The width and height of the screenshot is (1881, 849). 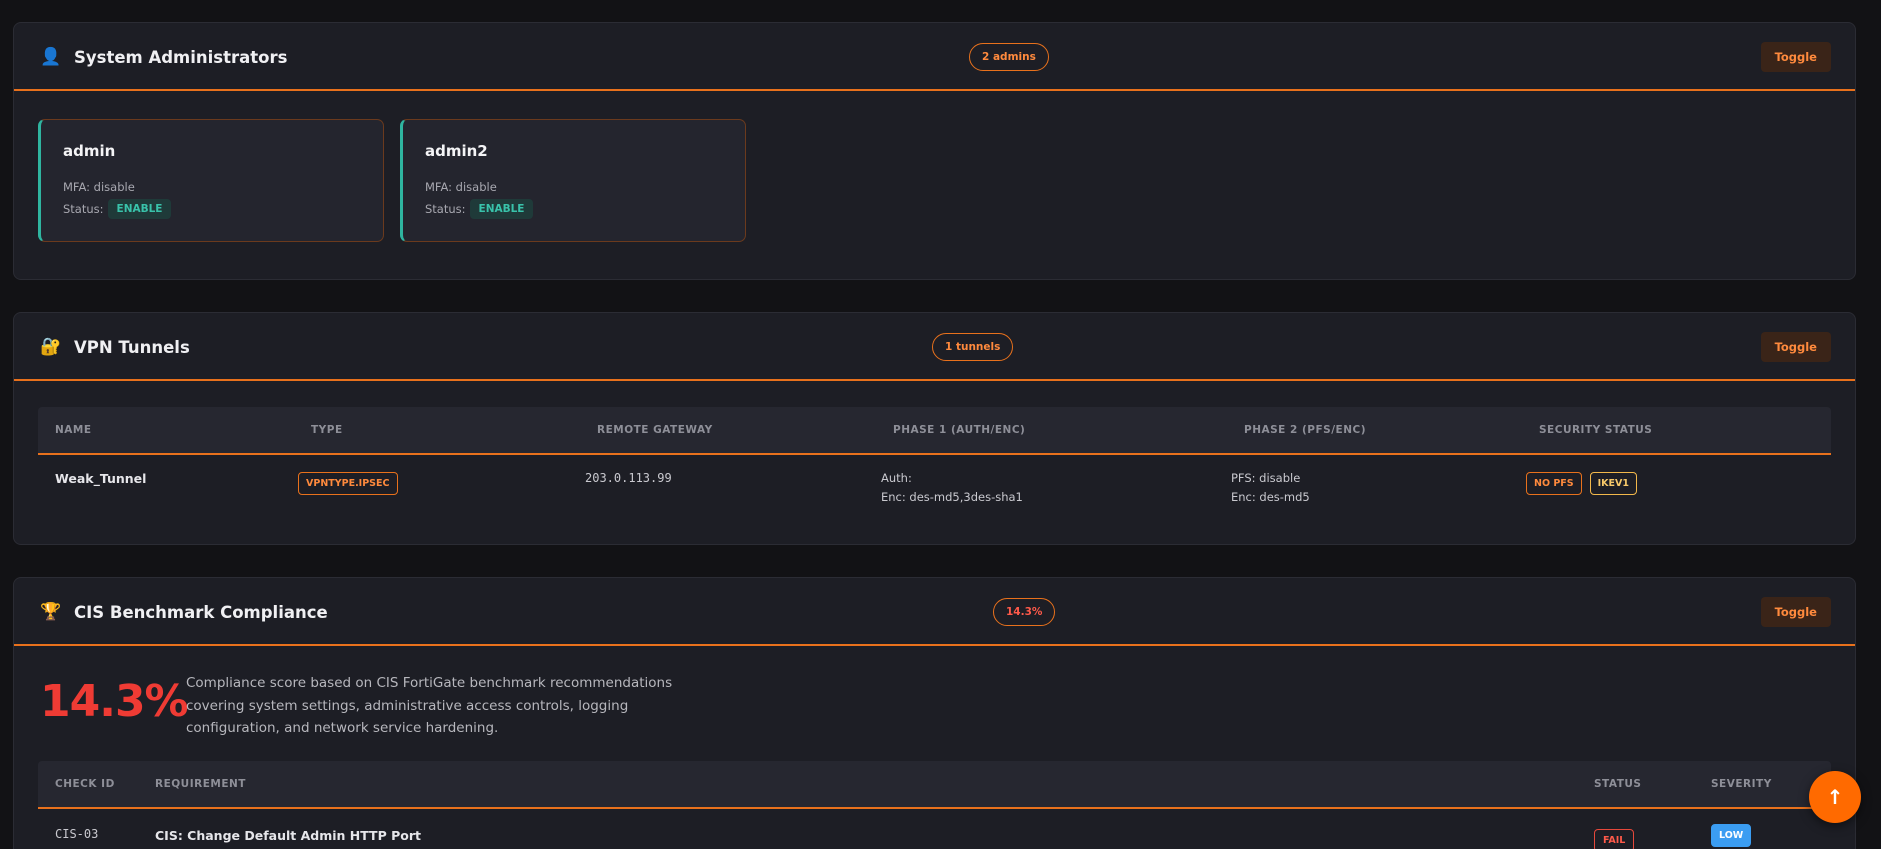 I want to click on column-header-status: STATUS, so click(x=1618, y=784).